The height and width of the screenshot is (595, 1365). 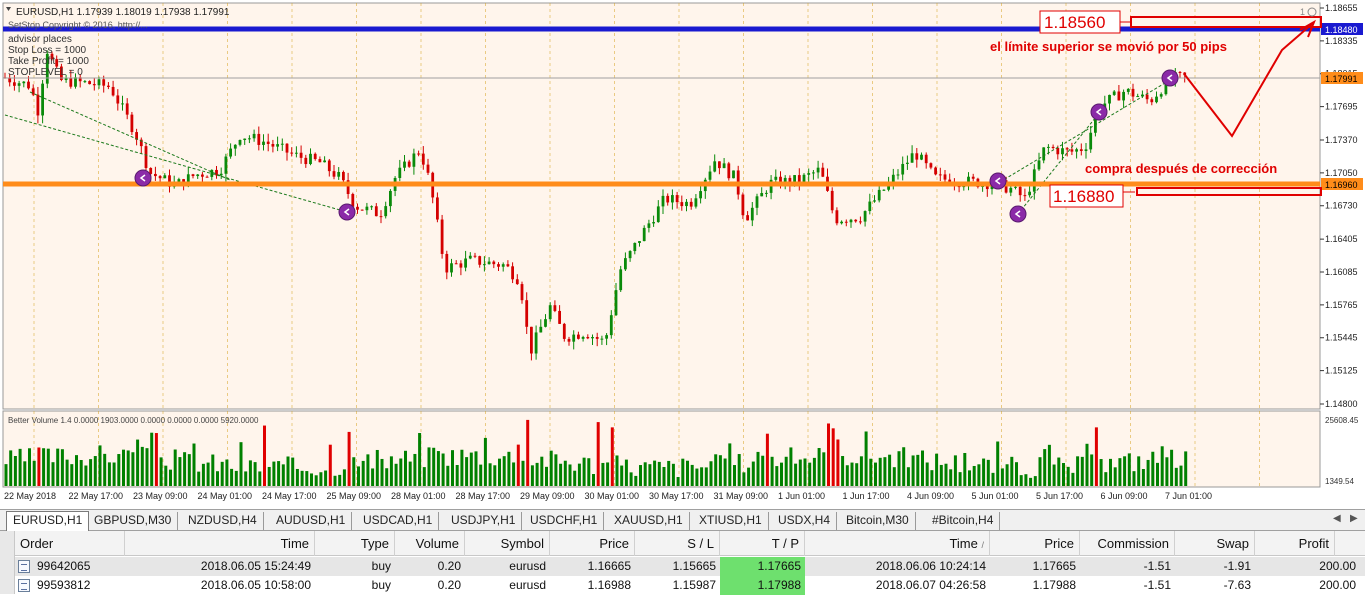 I want to click on col-profit: Profit, so click(x=1295, y=543).